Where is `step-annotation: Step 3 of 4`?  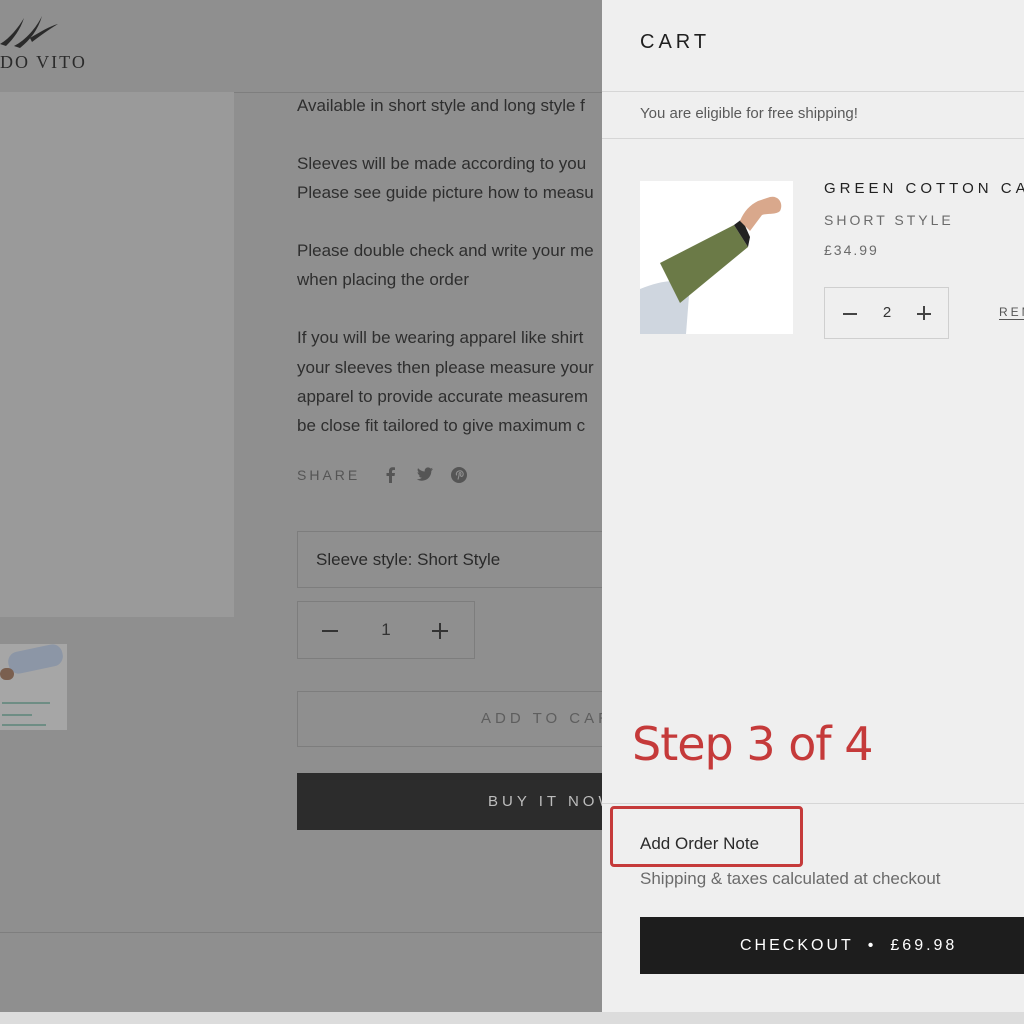
step-annotation: Step 3 of 4 is located at coordinates (752, 744).